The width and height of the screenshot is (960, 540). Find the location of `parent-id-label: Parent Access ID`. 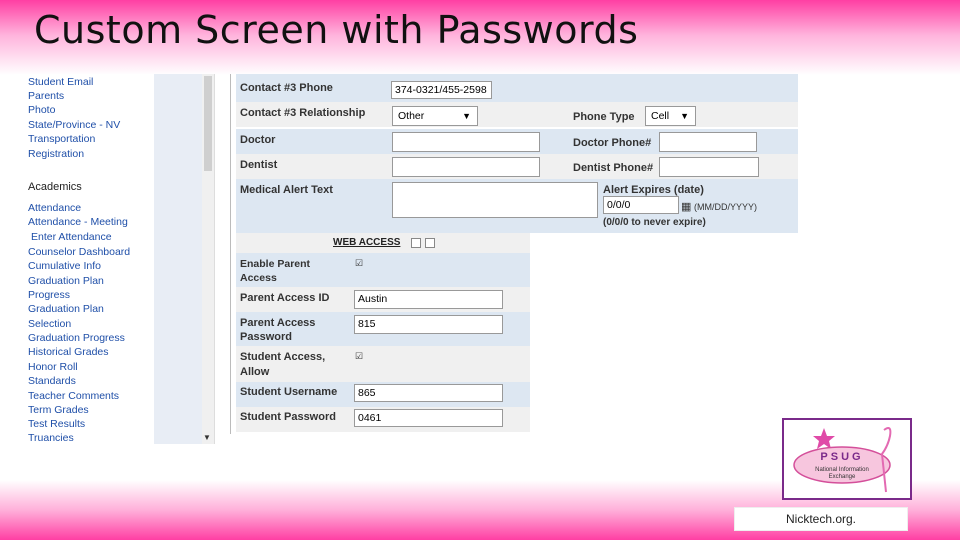

parent-id-label: Parent Access ID is located at coordinates (285, 298).